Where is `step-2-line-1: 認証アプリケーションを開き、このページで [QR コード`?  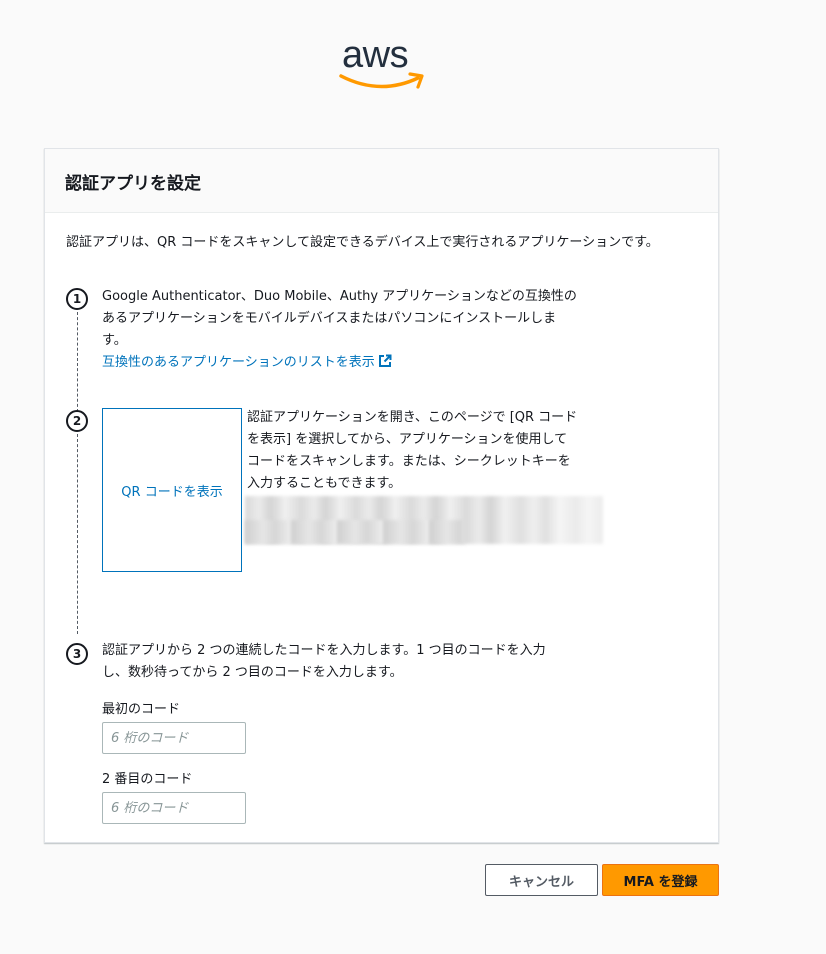 step-2-line-1: 認証アプリケーションを開き、このページで [QR コード is located at coordinates (412, 417).